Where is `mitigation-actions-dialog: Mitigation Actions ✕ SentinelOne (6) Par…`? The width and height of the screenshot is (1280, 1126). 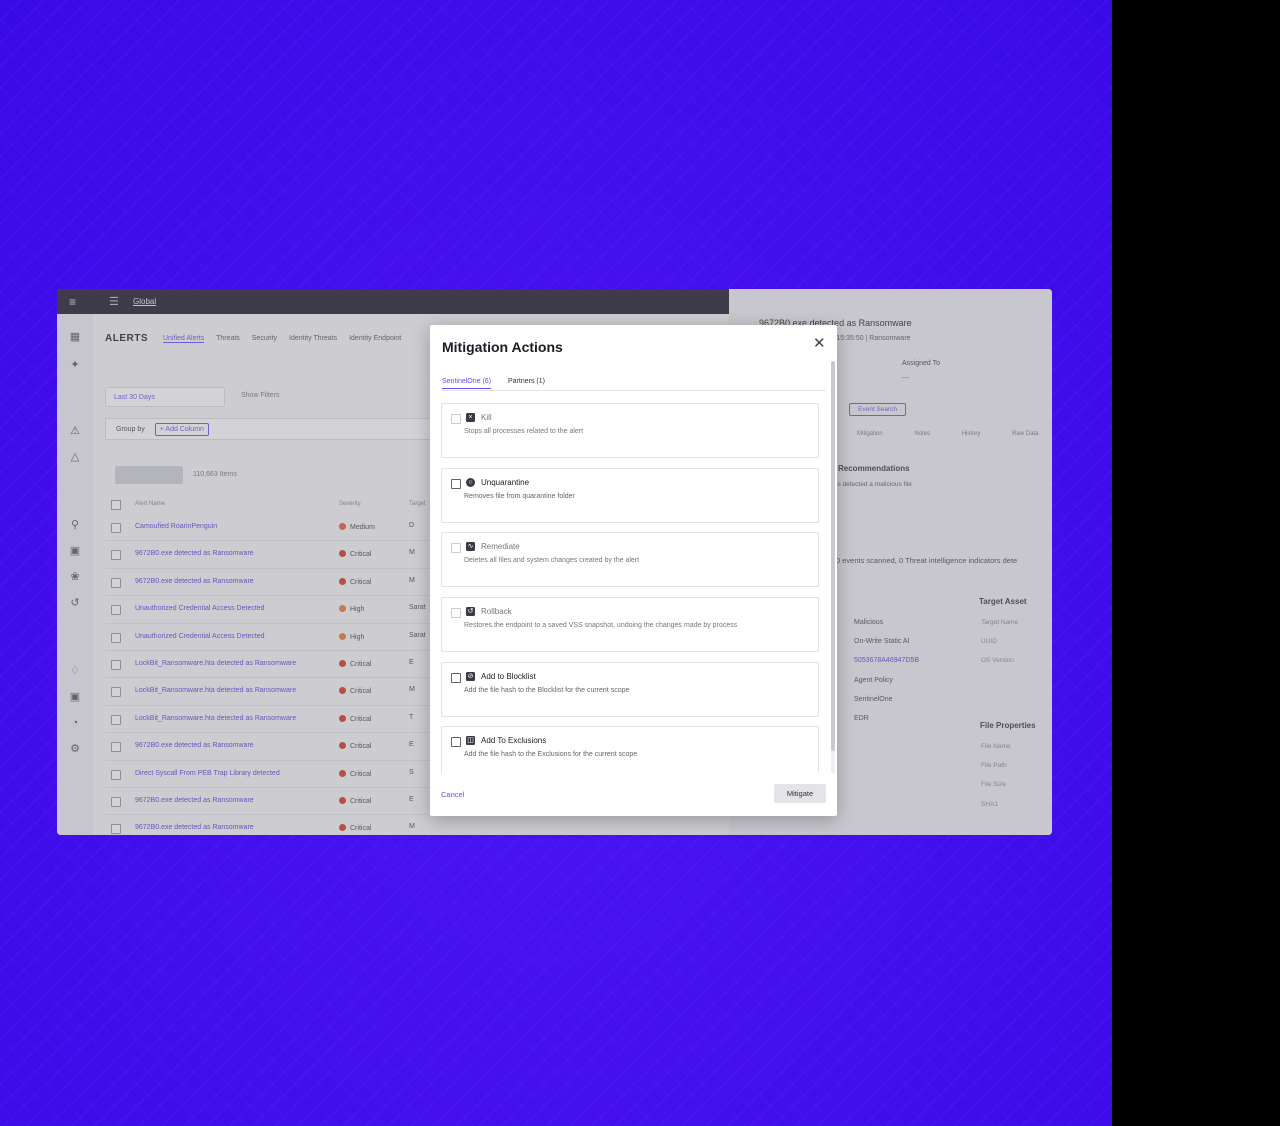 mitigation-actions-dialog: Mitigation Actions ✕ SentinelOne (6) Par… is located at coordinates (633, 570).